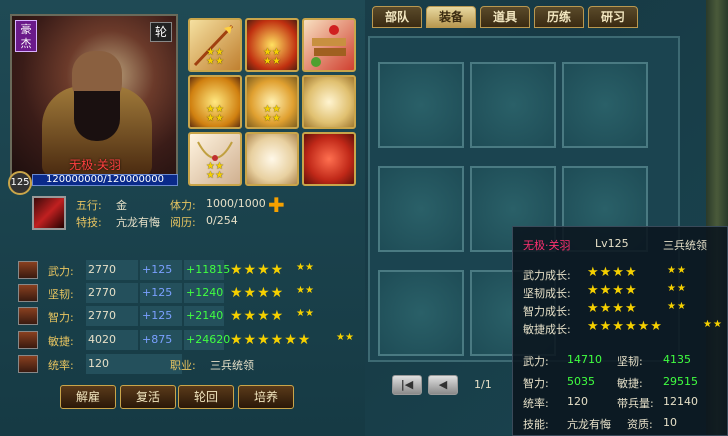 The image size is (728, 436). I want to click on attr-name: 智力:, so click(61, 317).